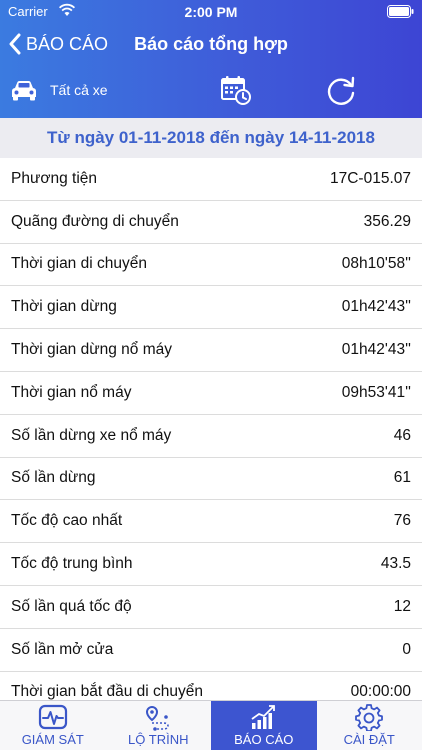 Image resolution: width=422 pixels, height=750 pixels. Describe the element at coordinates (211, 91) in the screenshot. I see `report-toolbar: Tất cả xe` at that location.